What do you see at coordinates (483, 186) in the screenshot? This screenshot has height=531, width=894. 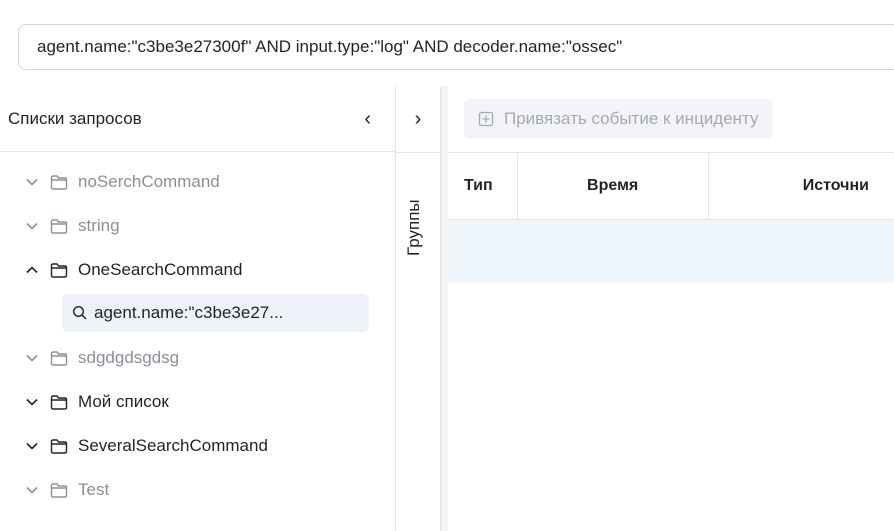 I see `column-header-type: Тип` at bounding box center [483, 186].